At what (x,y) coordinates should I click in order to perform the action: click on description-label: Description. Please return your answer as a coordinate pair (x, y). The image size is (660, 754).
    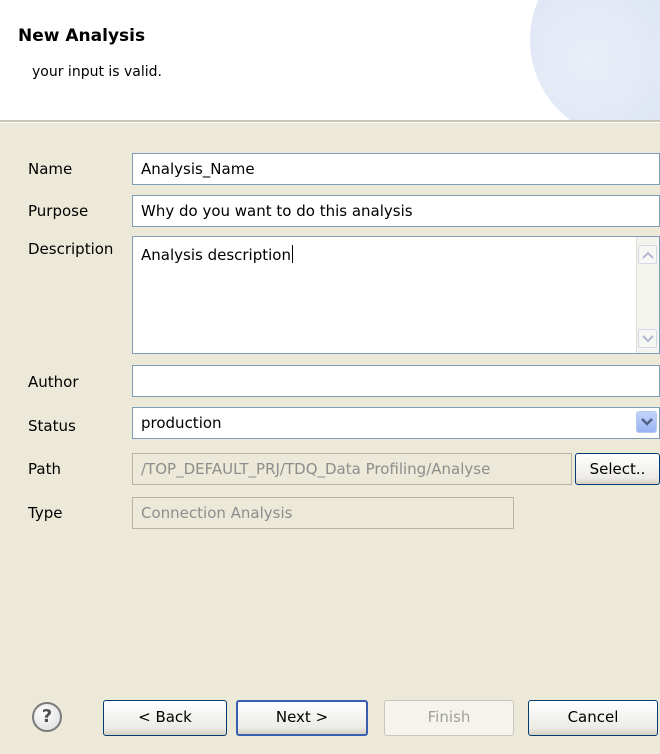
    Looking at the image, I should click on (71, 249).